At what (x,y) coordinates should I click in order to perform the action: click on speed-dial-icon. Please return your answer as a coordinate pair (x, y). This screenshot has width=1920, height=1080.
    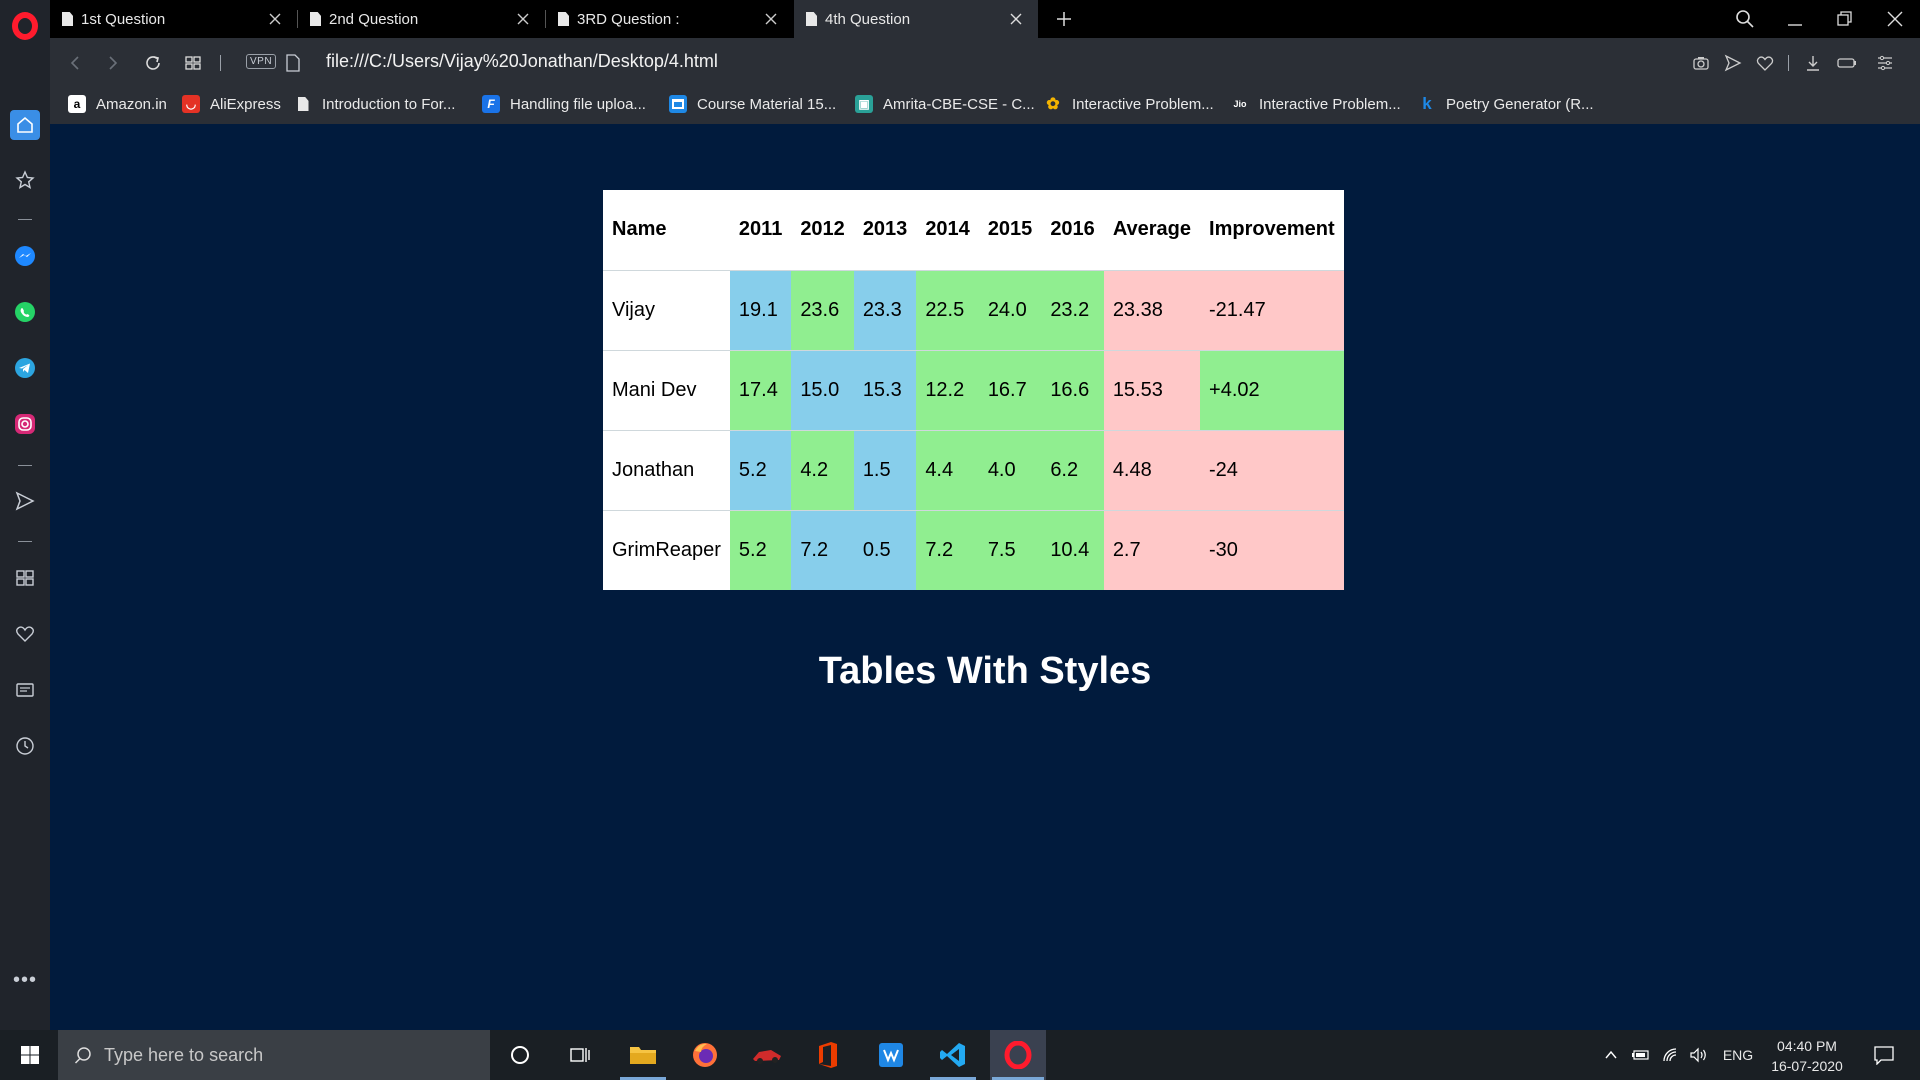
    Looking at the image, I should click on (25, 578).